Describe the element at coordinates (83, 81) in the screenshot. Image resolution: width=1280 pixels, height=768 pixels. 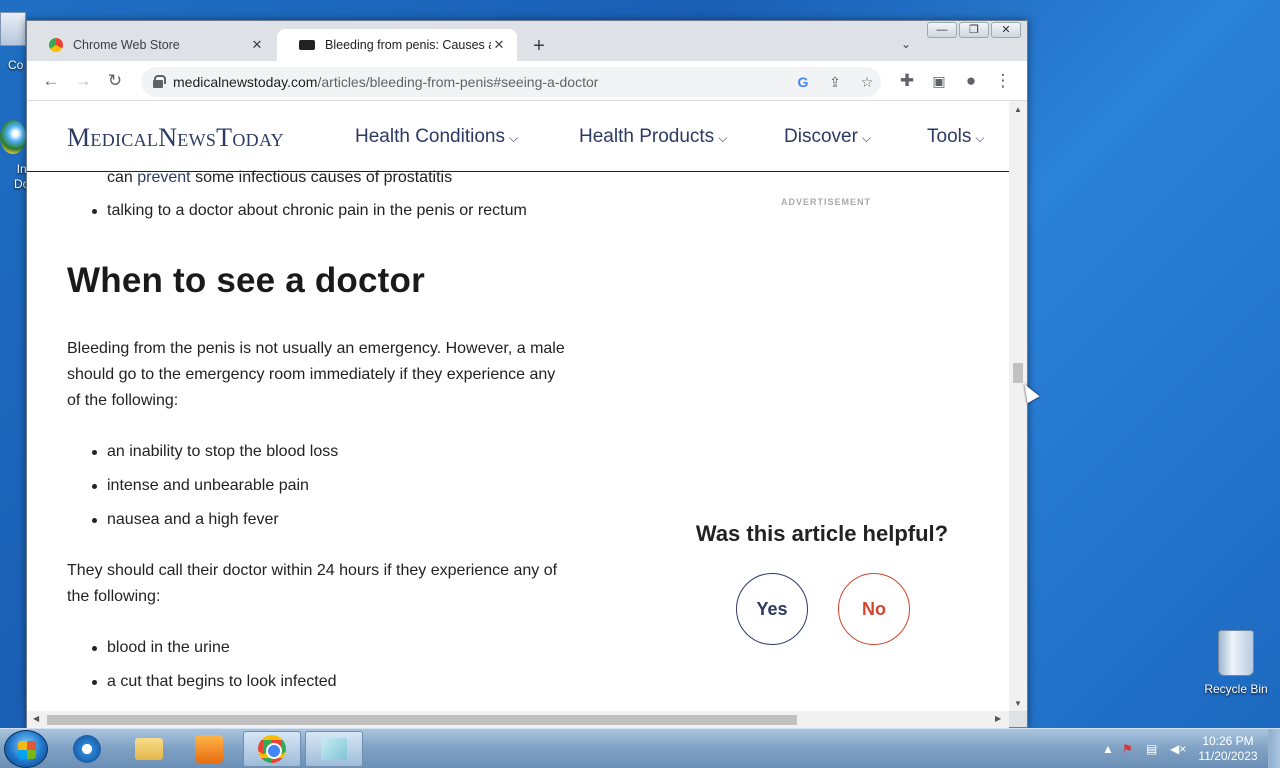
I see `forward-arrow-icon: →` at that location.